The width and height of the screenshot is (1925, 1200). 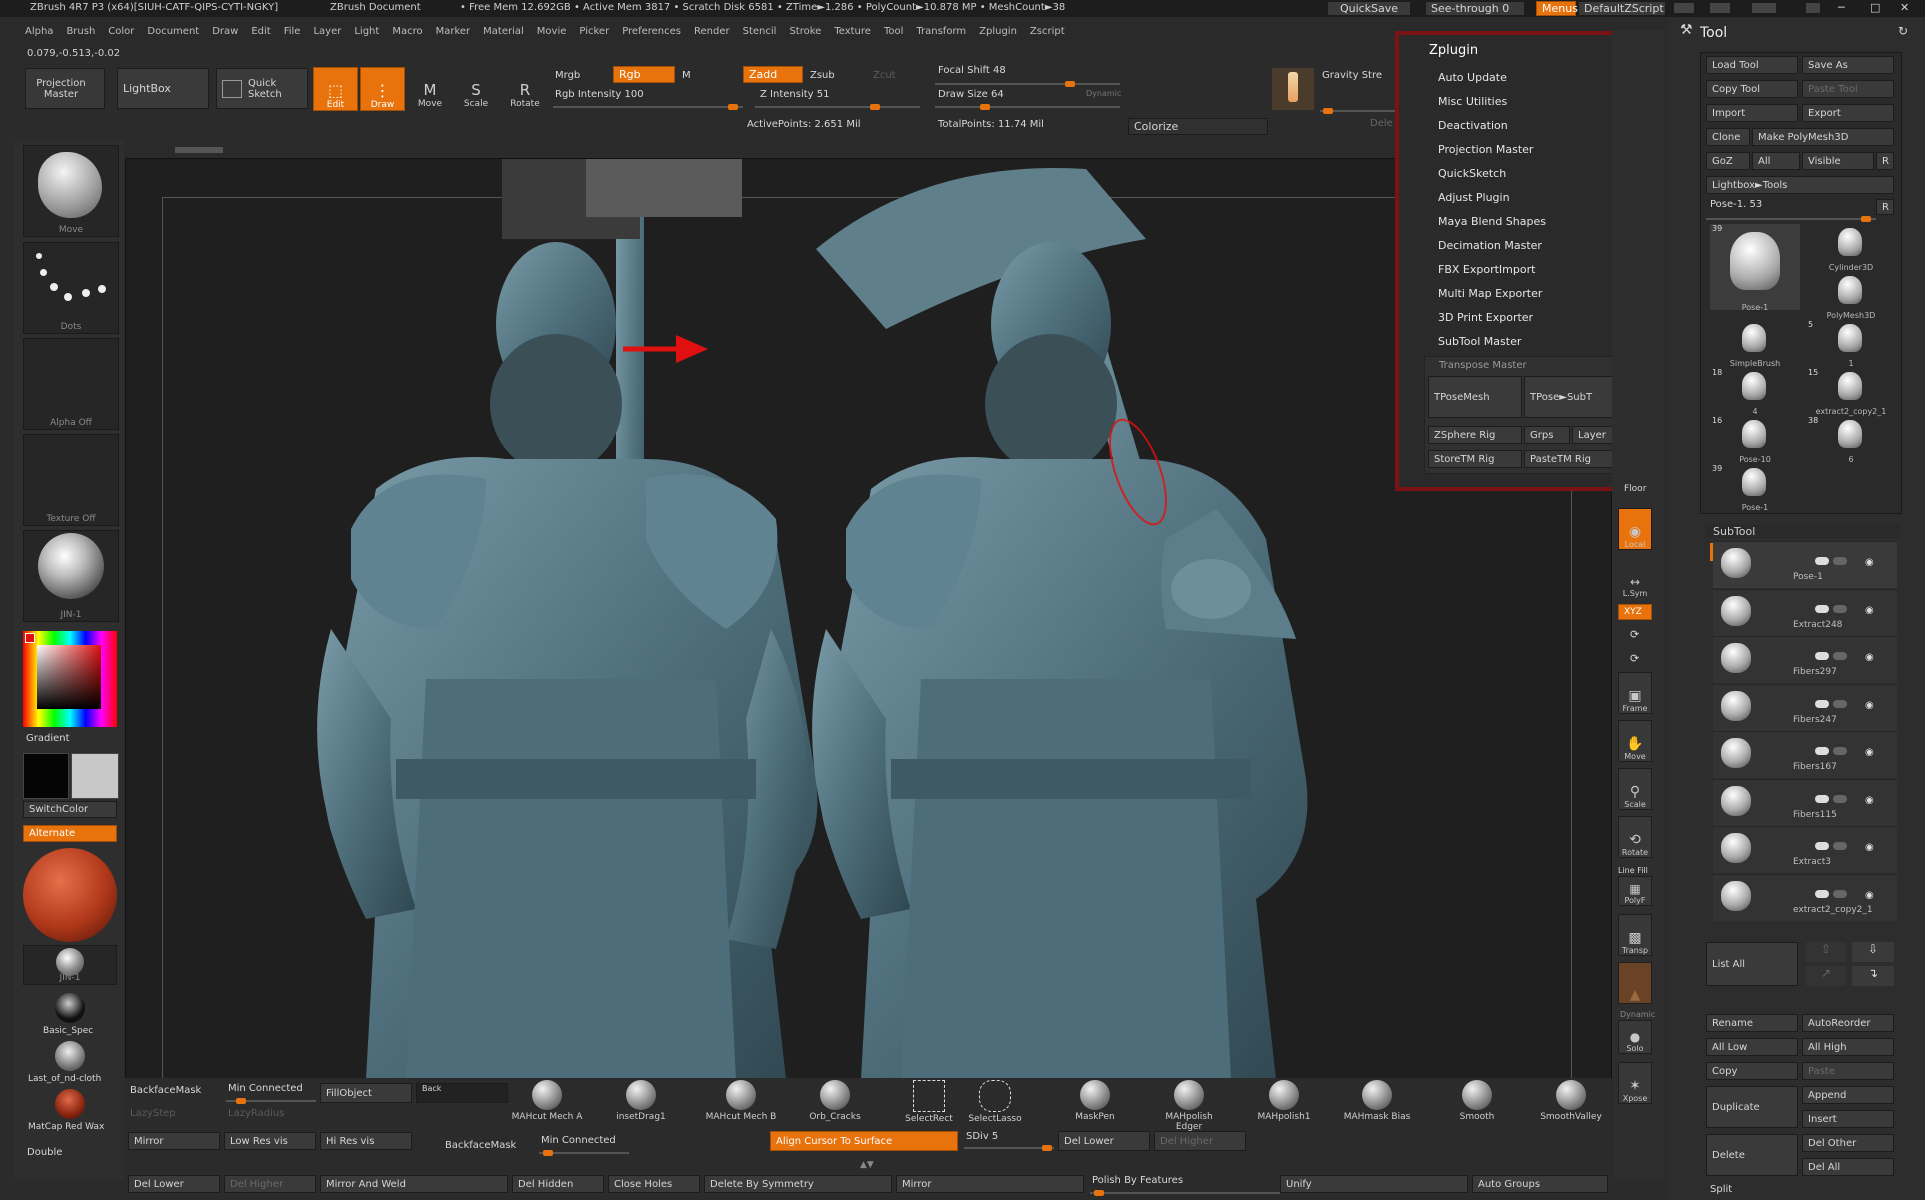 I want to click on zadd-button: Zadd, so click(x=773, y=74).